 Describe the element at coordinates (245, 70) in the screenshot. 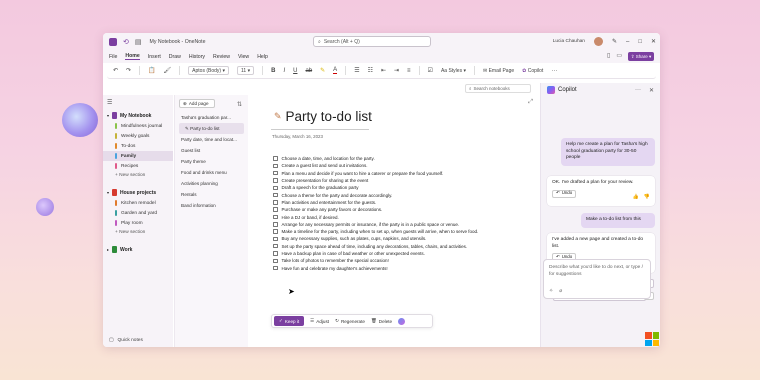

I see `font-size-select: 11 ▾` at that location.